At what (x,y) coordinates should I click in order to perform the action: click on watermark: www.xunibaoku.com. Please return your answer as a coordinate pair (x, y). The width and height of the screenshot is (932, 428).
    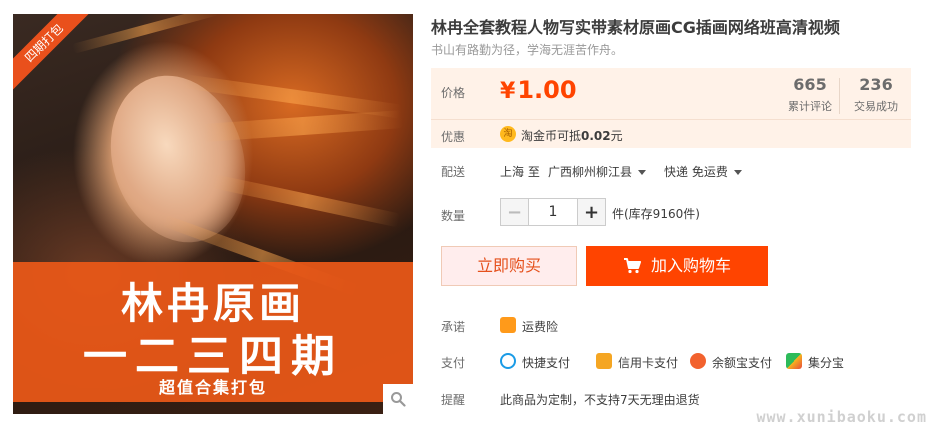
    Looking at the image, I should click on (841, 417).